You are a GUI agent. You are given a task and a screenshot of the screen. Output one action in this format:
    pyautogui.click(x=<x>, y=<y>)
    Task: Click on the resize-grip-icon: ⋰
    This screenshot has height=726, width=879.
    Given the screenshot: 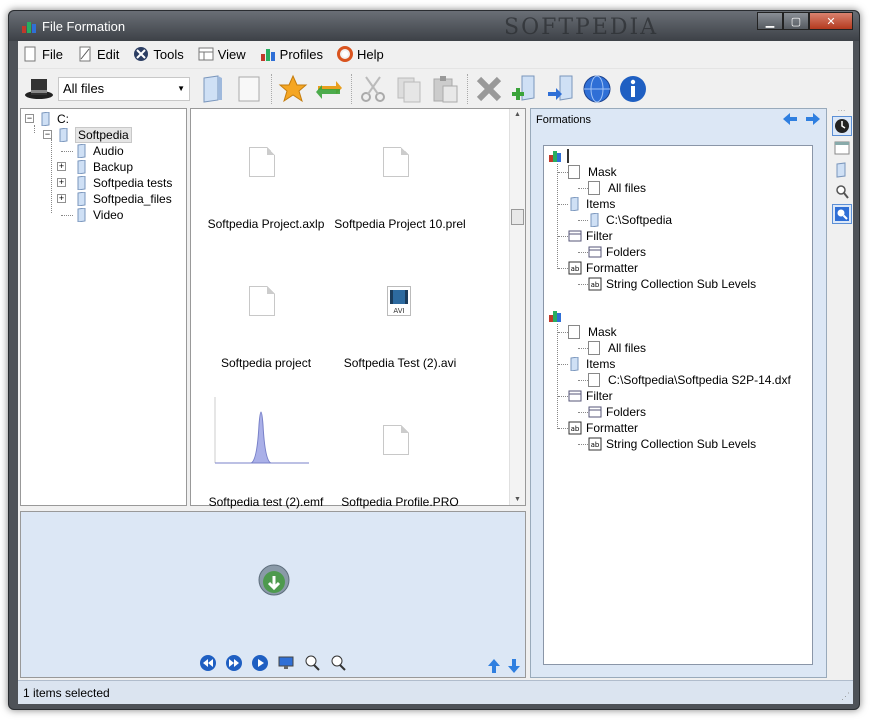 What is the action you would take?
    pyautogui.click(x=845, y=696)
    